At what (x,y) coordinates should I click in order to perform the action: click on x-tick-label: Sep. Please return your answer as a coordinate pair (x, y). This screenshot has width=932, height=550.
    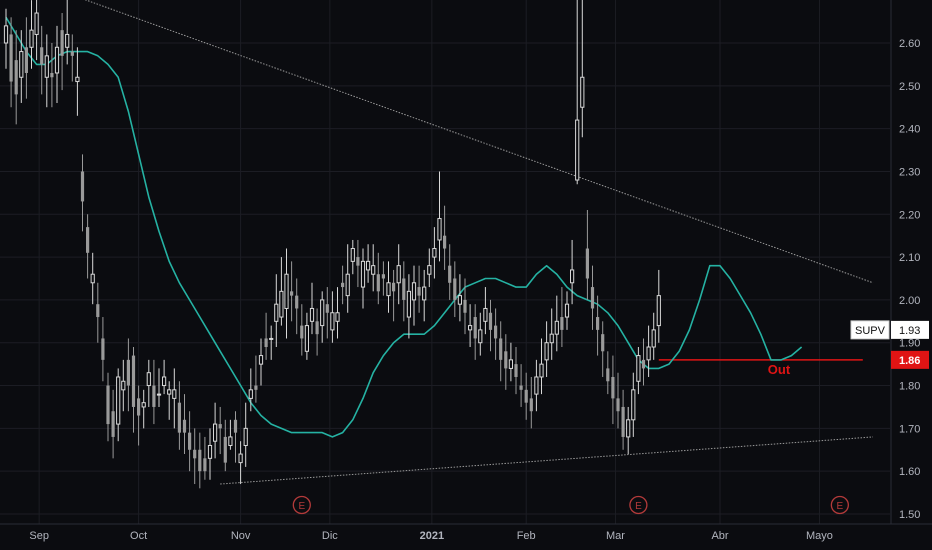
    Looking at the image, I should click on (39, 536).